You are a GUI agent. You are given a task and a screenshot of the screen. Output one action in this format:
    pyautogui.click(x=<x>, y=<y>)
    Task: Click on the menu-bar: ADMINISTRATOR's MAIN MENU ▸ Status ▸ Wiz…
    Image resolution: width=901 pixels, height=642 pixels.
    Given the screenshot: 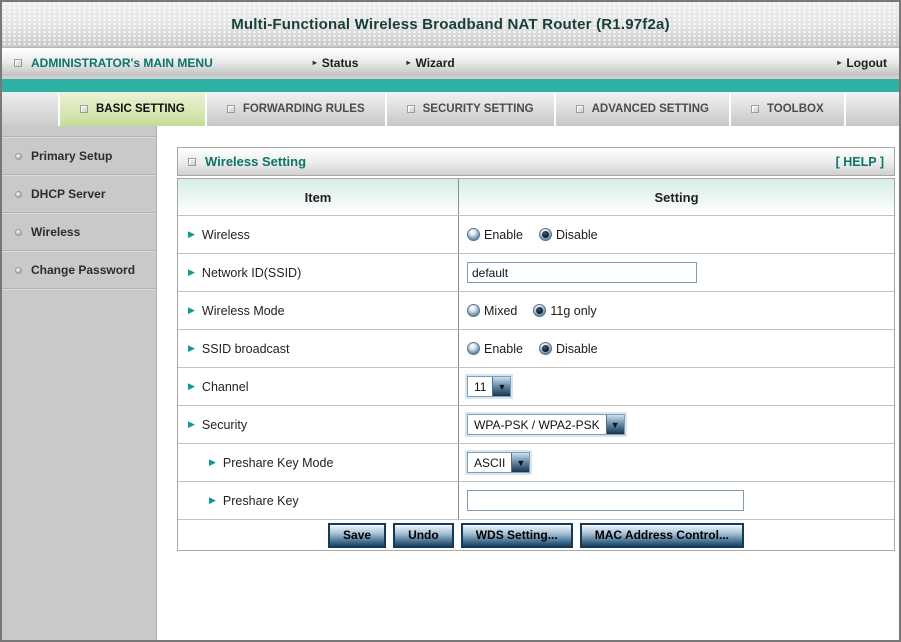 What is the action you would take?
    pyautogui.click(x=450, y=63)
    